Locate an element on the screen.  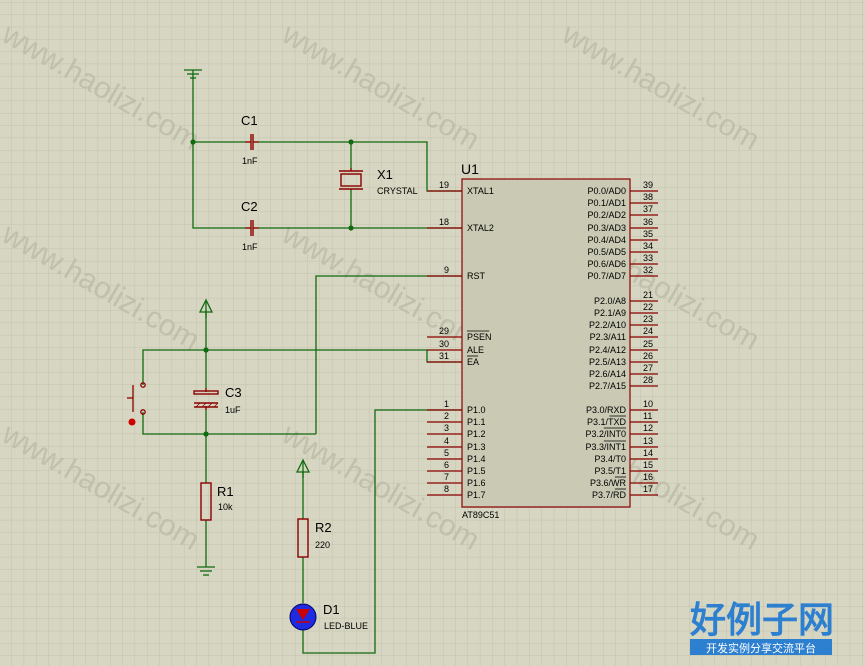
pin-name: P0.2/AD2 is located at coordinates (606, 215).